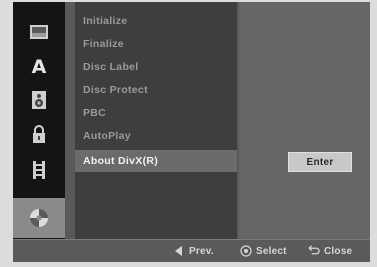  I want to click on prev-label: Prev., so click(201, 251).